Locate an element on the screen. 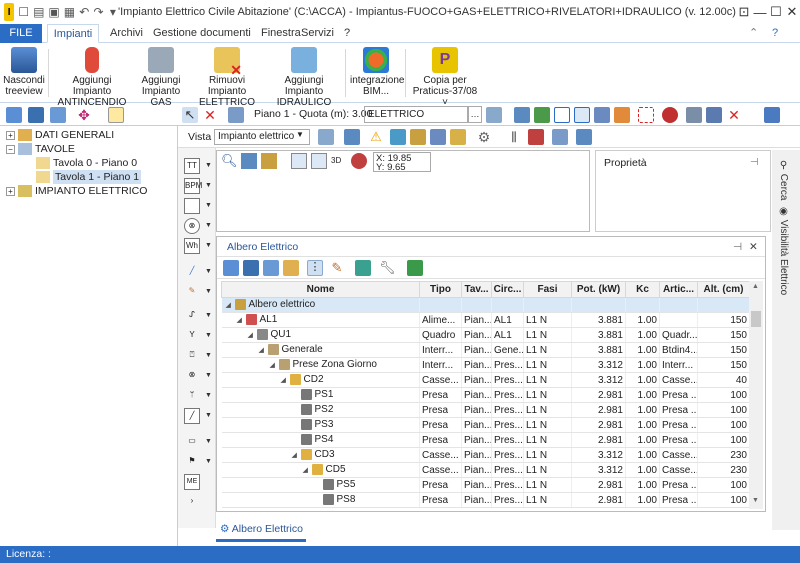  panel-tool-icon is located at coordinates (192, 206).